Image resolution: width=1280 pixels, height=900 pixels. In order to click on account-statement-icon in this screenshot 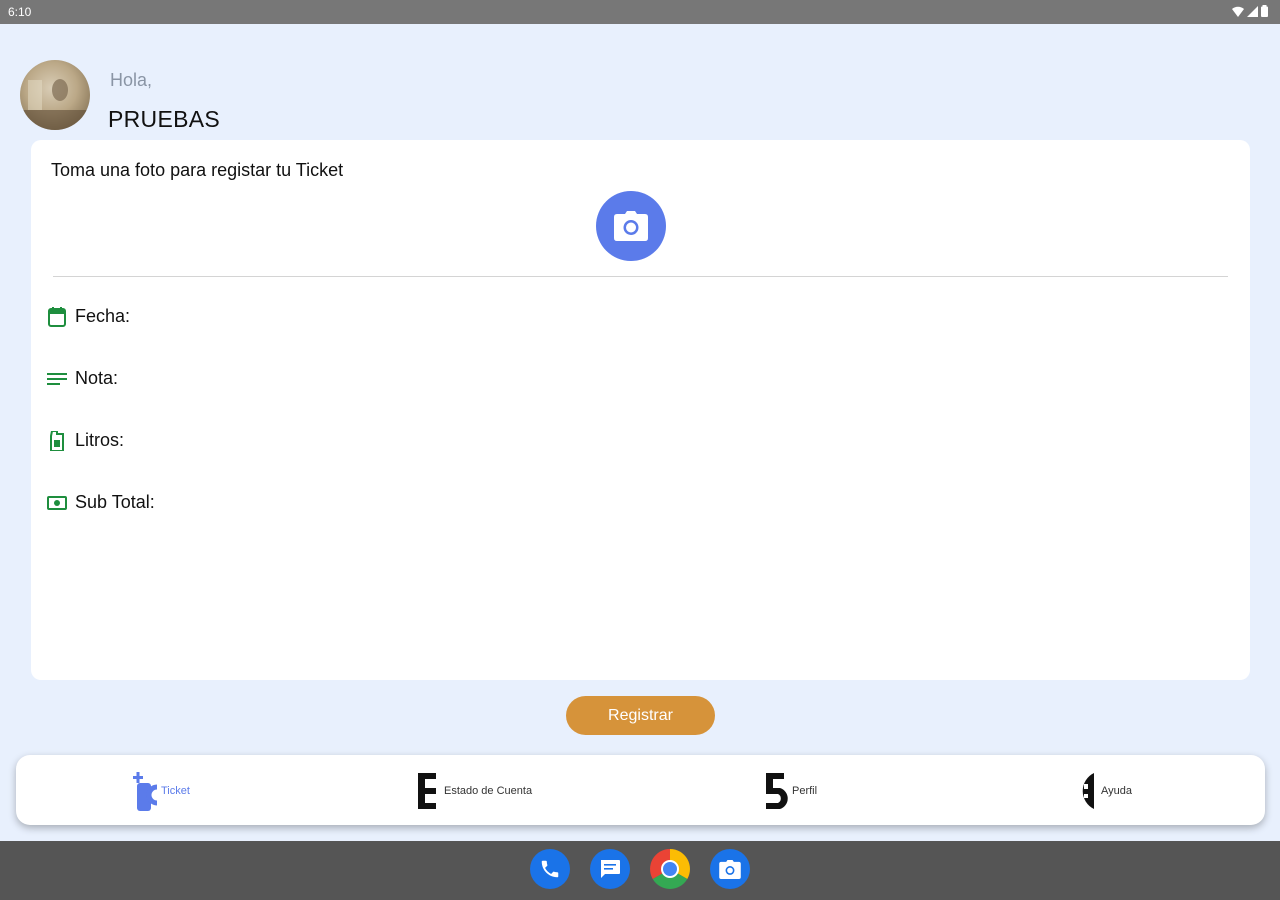, I will do `click(427, 791)`.